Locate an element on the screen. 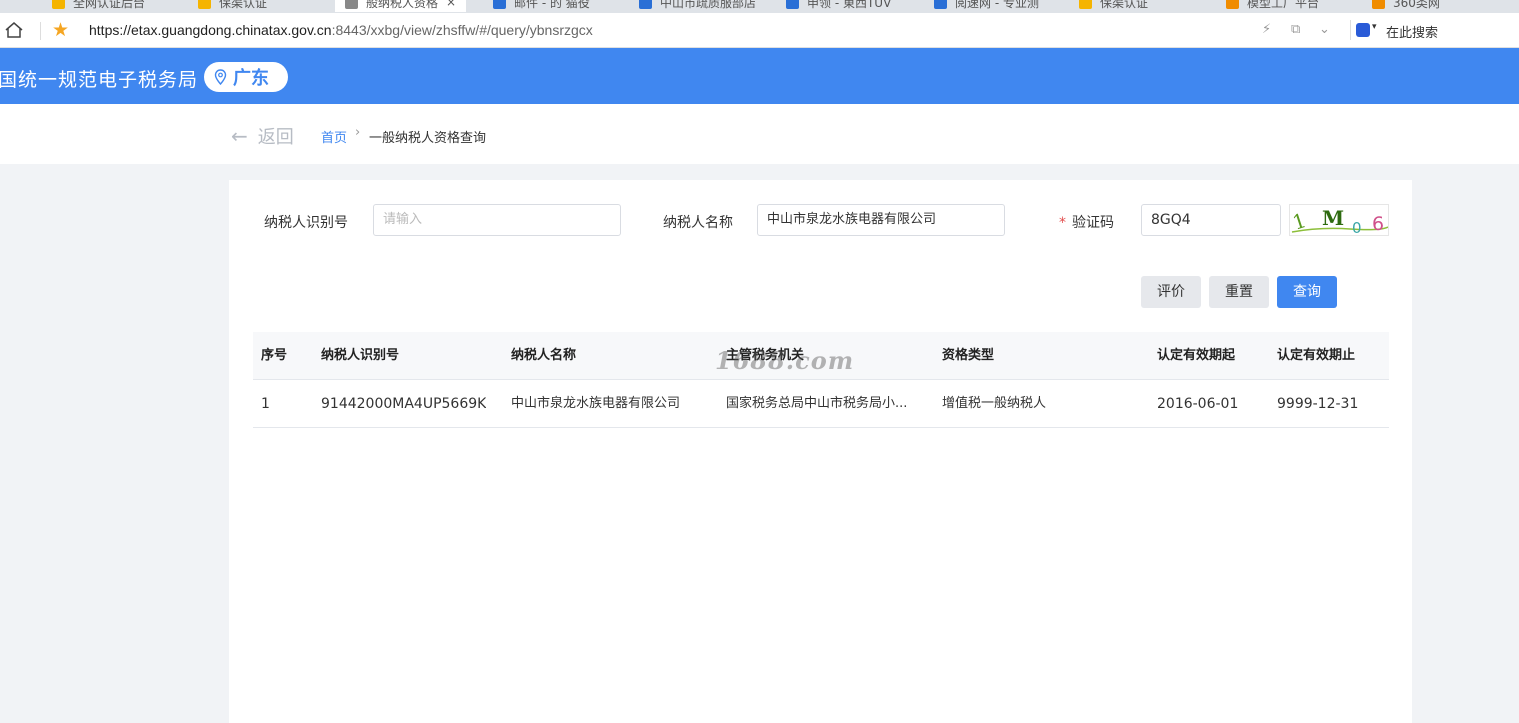 This screenshot has width=1519, height=723. captcha-label: * 验证码 is located at coordinates (1086, 222).